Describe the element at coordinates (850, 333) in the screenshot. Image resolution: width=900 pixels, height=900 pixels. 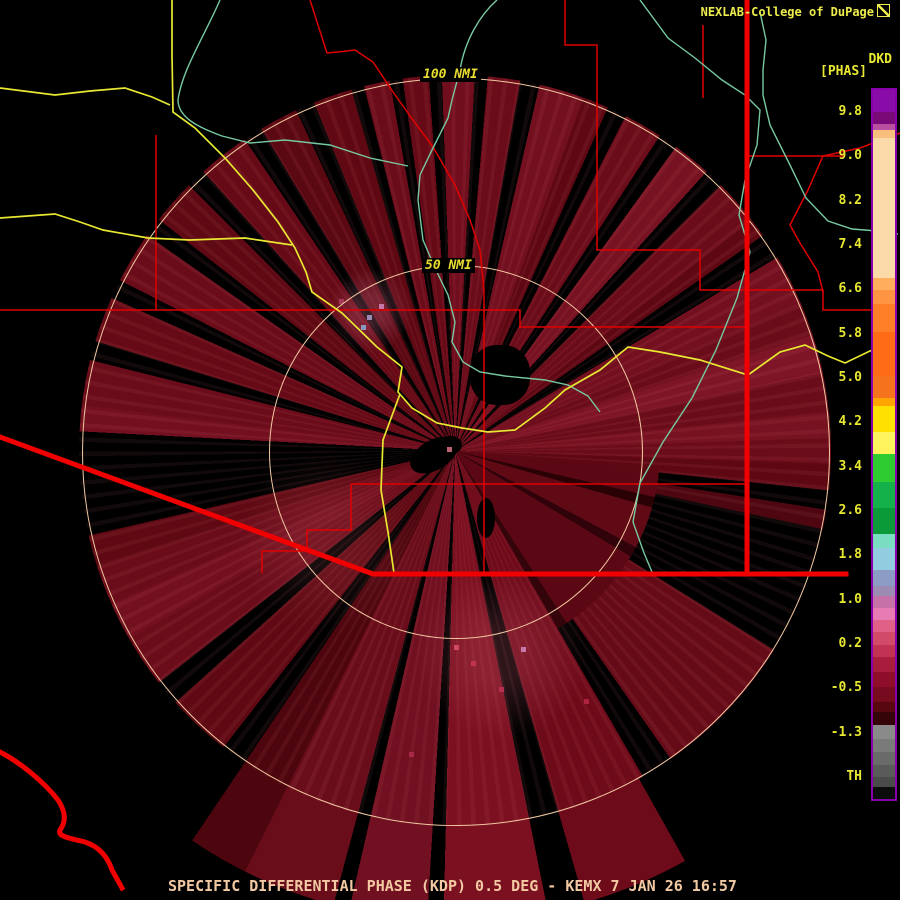
I see `colorbar-tick-label: 5.8` at that location.